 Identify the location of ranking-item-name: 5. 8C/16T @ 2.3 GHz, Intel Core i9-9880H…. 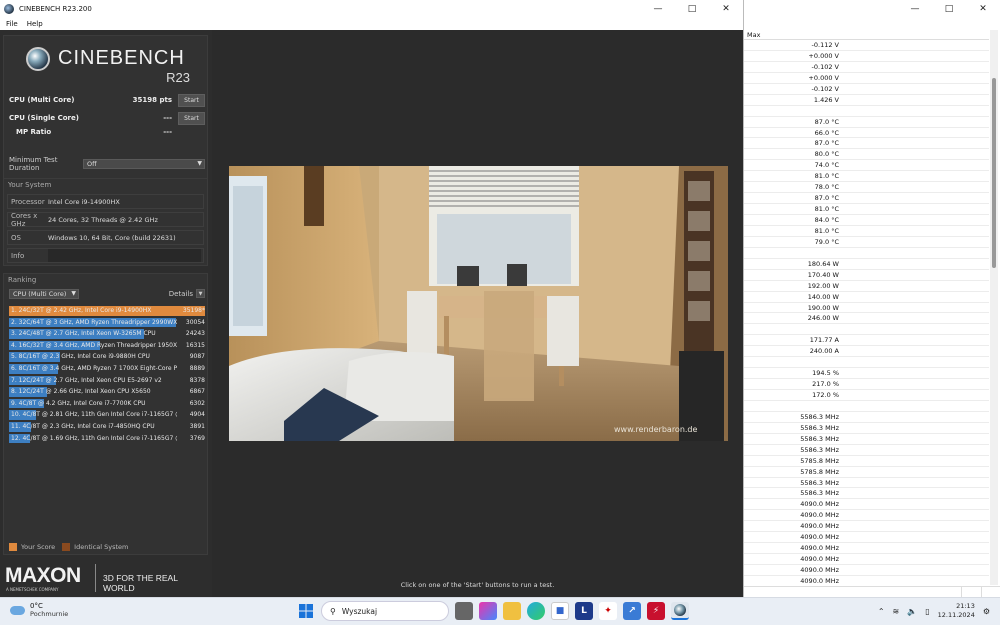
(80, 357).